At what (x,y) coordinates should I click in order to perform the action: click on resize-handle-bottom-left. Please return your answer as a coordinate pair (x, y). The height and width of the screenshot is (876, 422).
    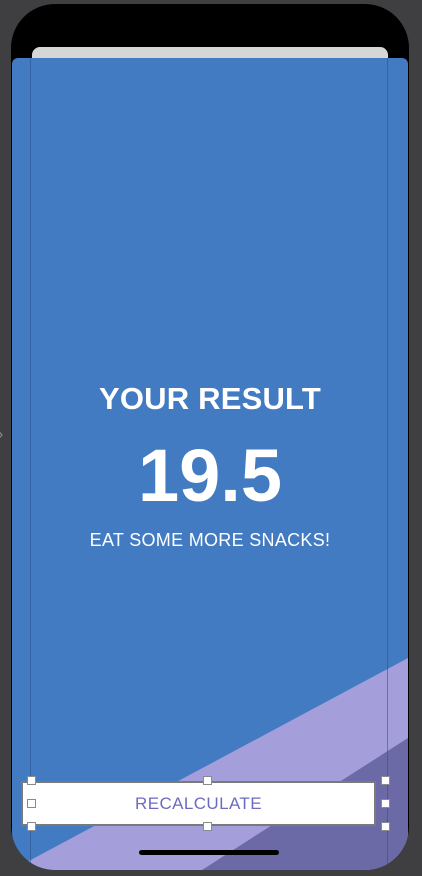
    Looking at the image, I should click on (31, 826).